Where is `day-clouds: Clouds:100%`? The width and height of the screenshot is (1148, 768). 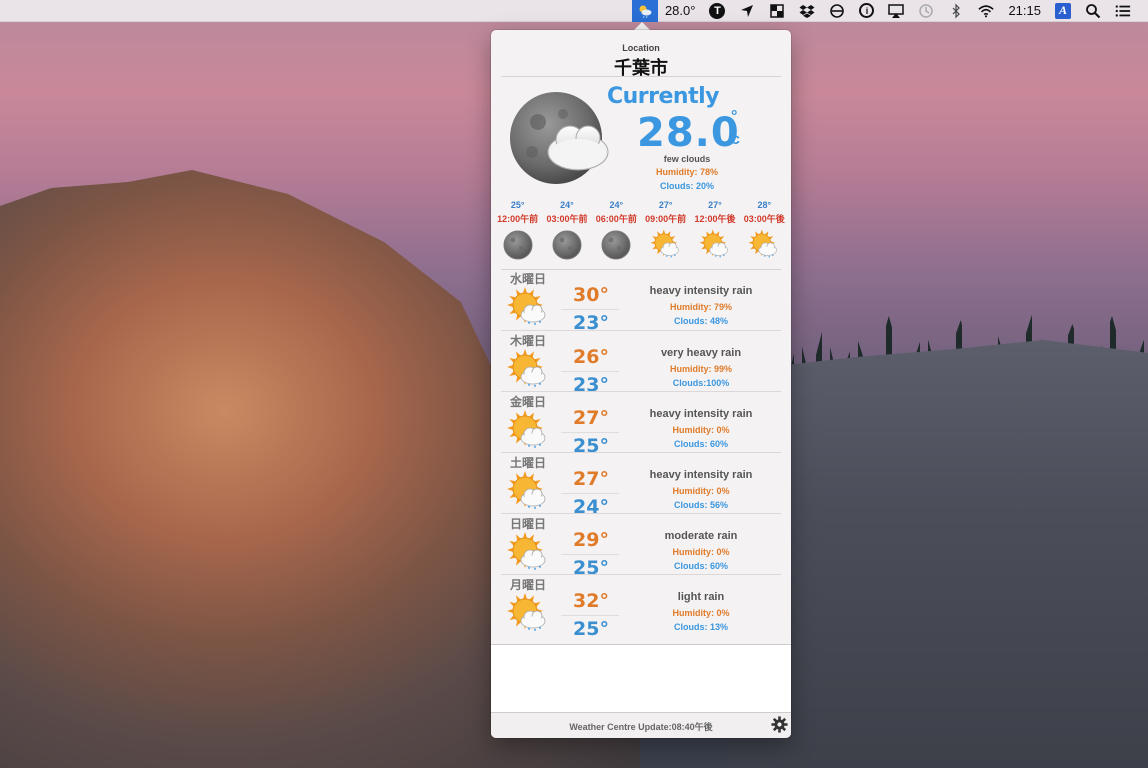
day-clouds: Clouds:100% is located at coordinates (701, 383).